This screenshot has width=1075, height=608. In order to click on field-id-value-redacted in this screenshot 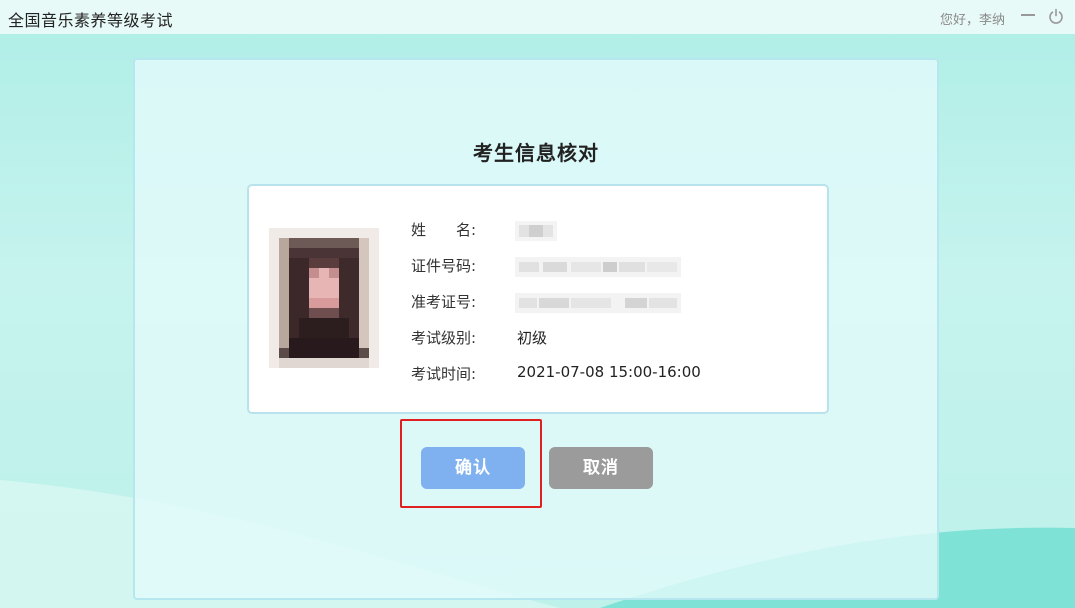, I will do `click(598, 267)`.